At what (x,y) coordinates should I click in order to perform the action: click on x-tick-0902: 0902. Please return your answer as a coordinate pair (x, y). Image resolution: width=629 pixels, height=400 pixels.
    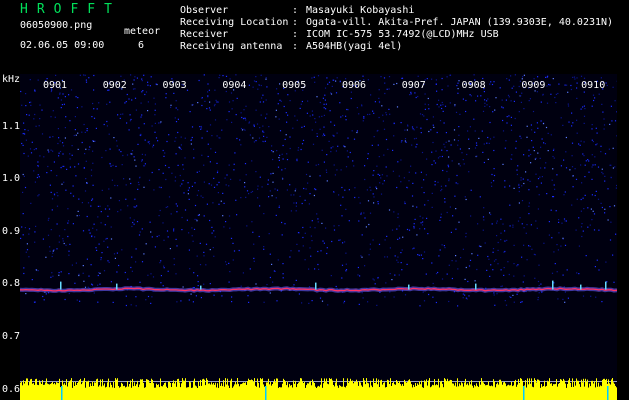
    Looking at the image, I should click on (115, 85).